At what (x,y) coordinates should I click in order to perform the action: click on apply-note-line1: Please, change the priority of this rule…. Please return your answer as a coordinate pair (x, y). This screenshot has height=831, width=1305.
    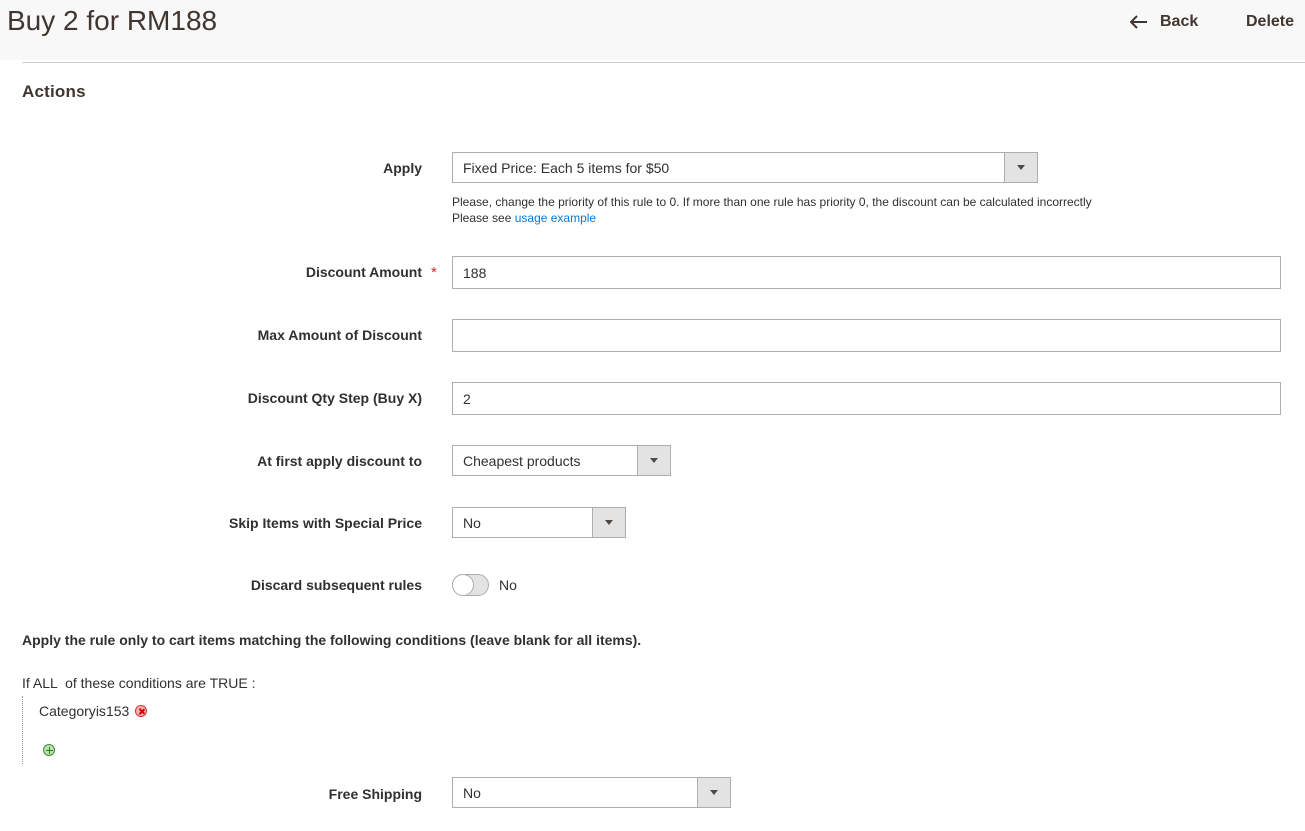
    Looking at the image, I should click on (772, 202).